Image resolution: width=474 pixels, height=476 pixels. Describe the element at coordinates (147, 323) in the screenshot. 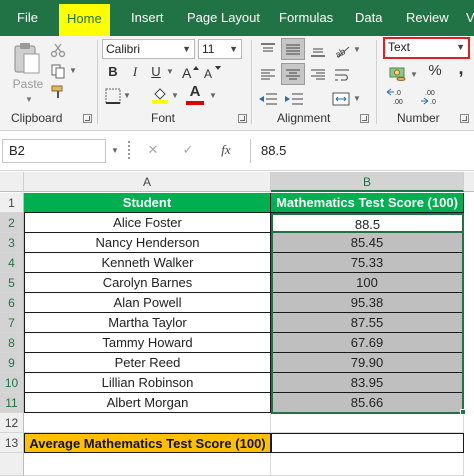

I see `student-cell: Martha Taylor` at that location.